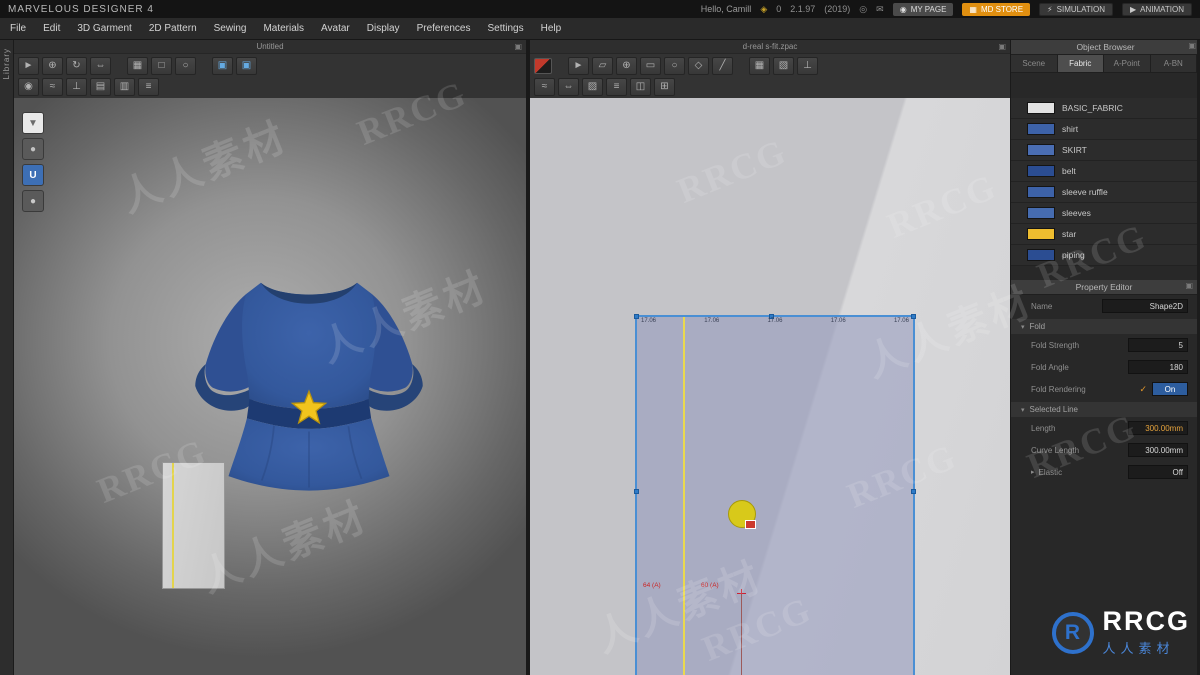  I want to click on move-gizmo-icon: ⊕, so click(52, 65).